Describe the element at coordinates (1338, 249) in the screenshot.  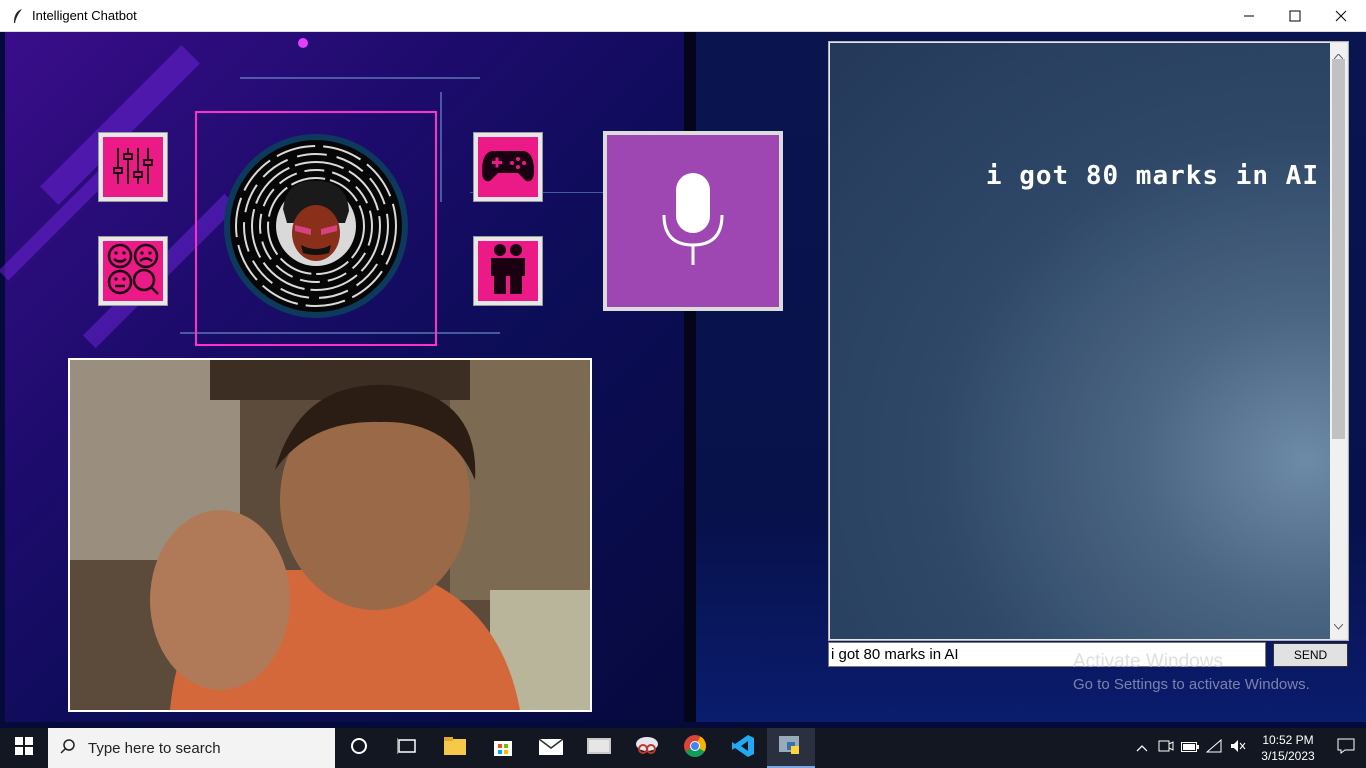
I see `scroll-thumb` at that location.